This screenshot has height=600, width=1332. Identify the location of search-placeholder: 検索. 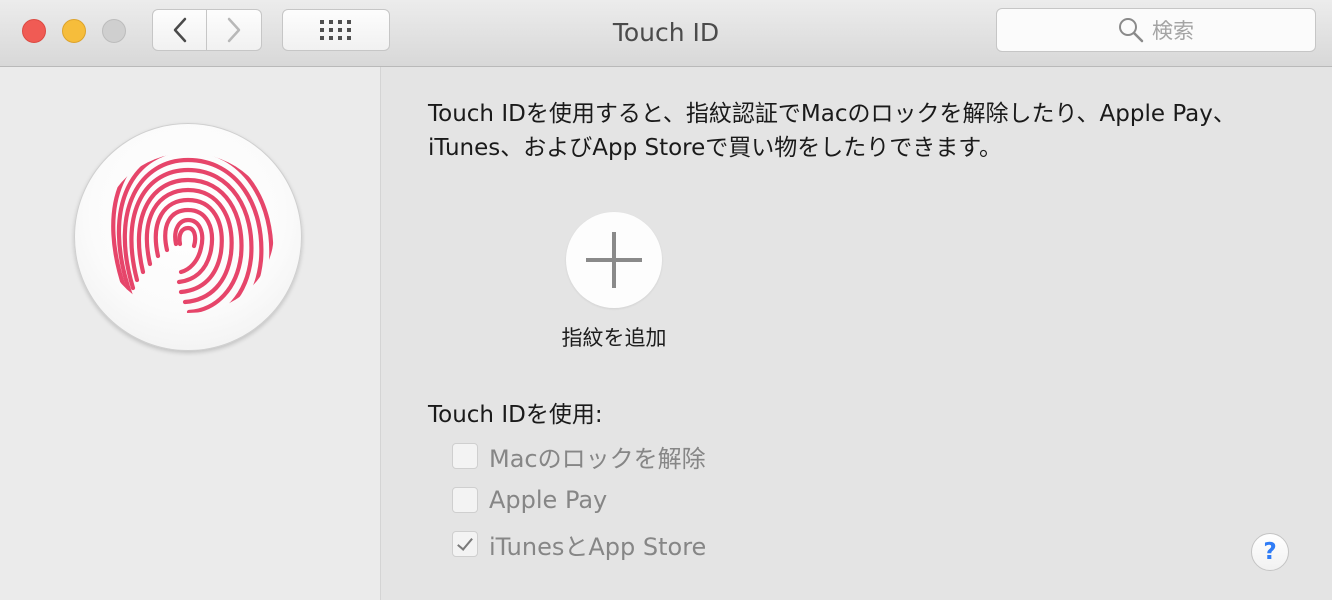
(1173, 31).